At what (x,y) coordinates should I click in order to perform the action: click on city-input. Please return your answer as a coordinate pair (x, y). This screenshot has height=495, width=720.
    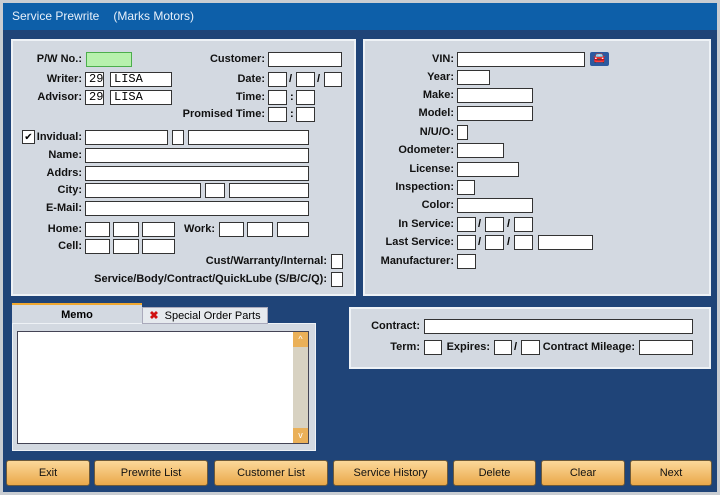
    Looking at the image, I should click on (143, 190).